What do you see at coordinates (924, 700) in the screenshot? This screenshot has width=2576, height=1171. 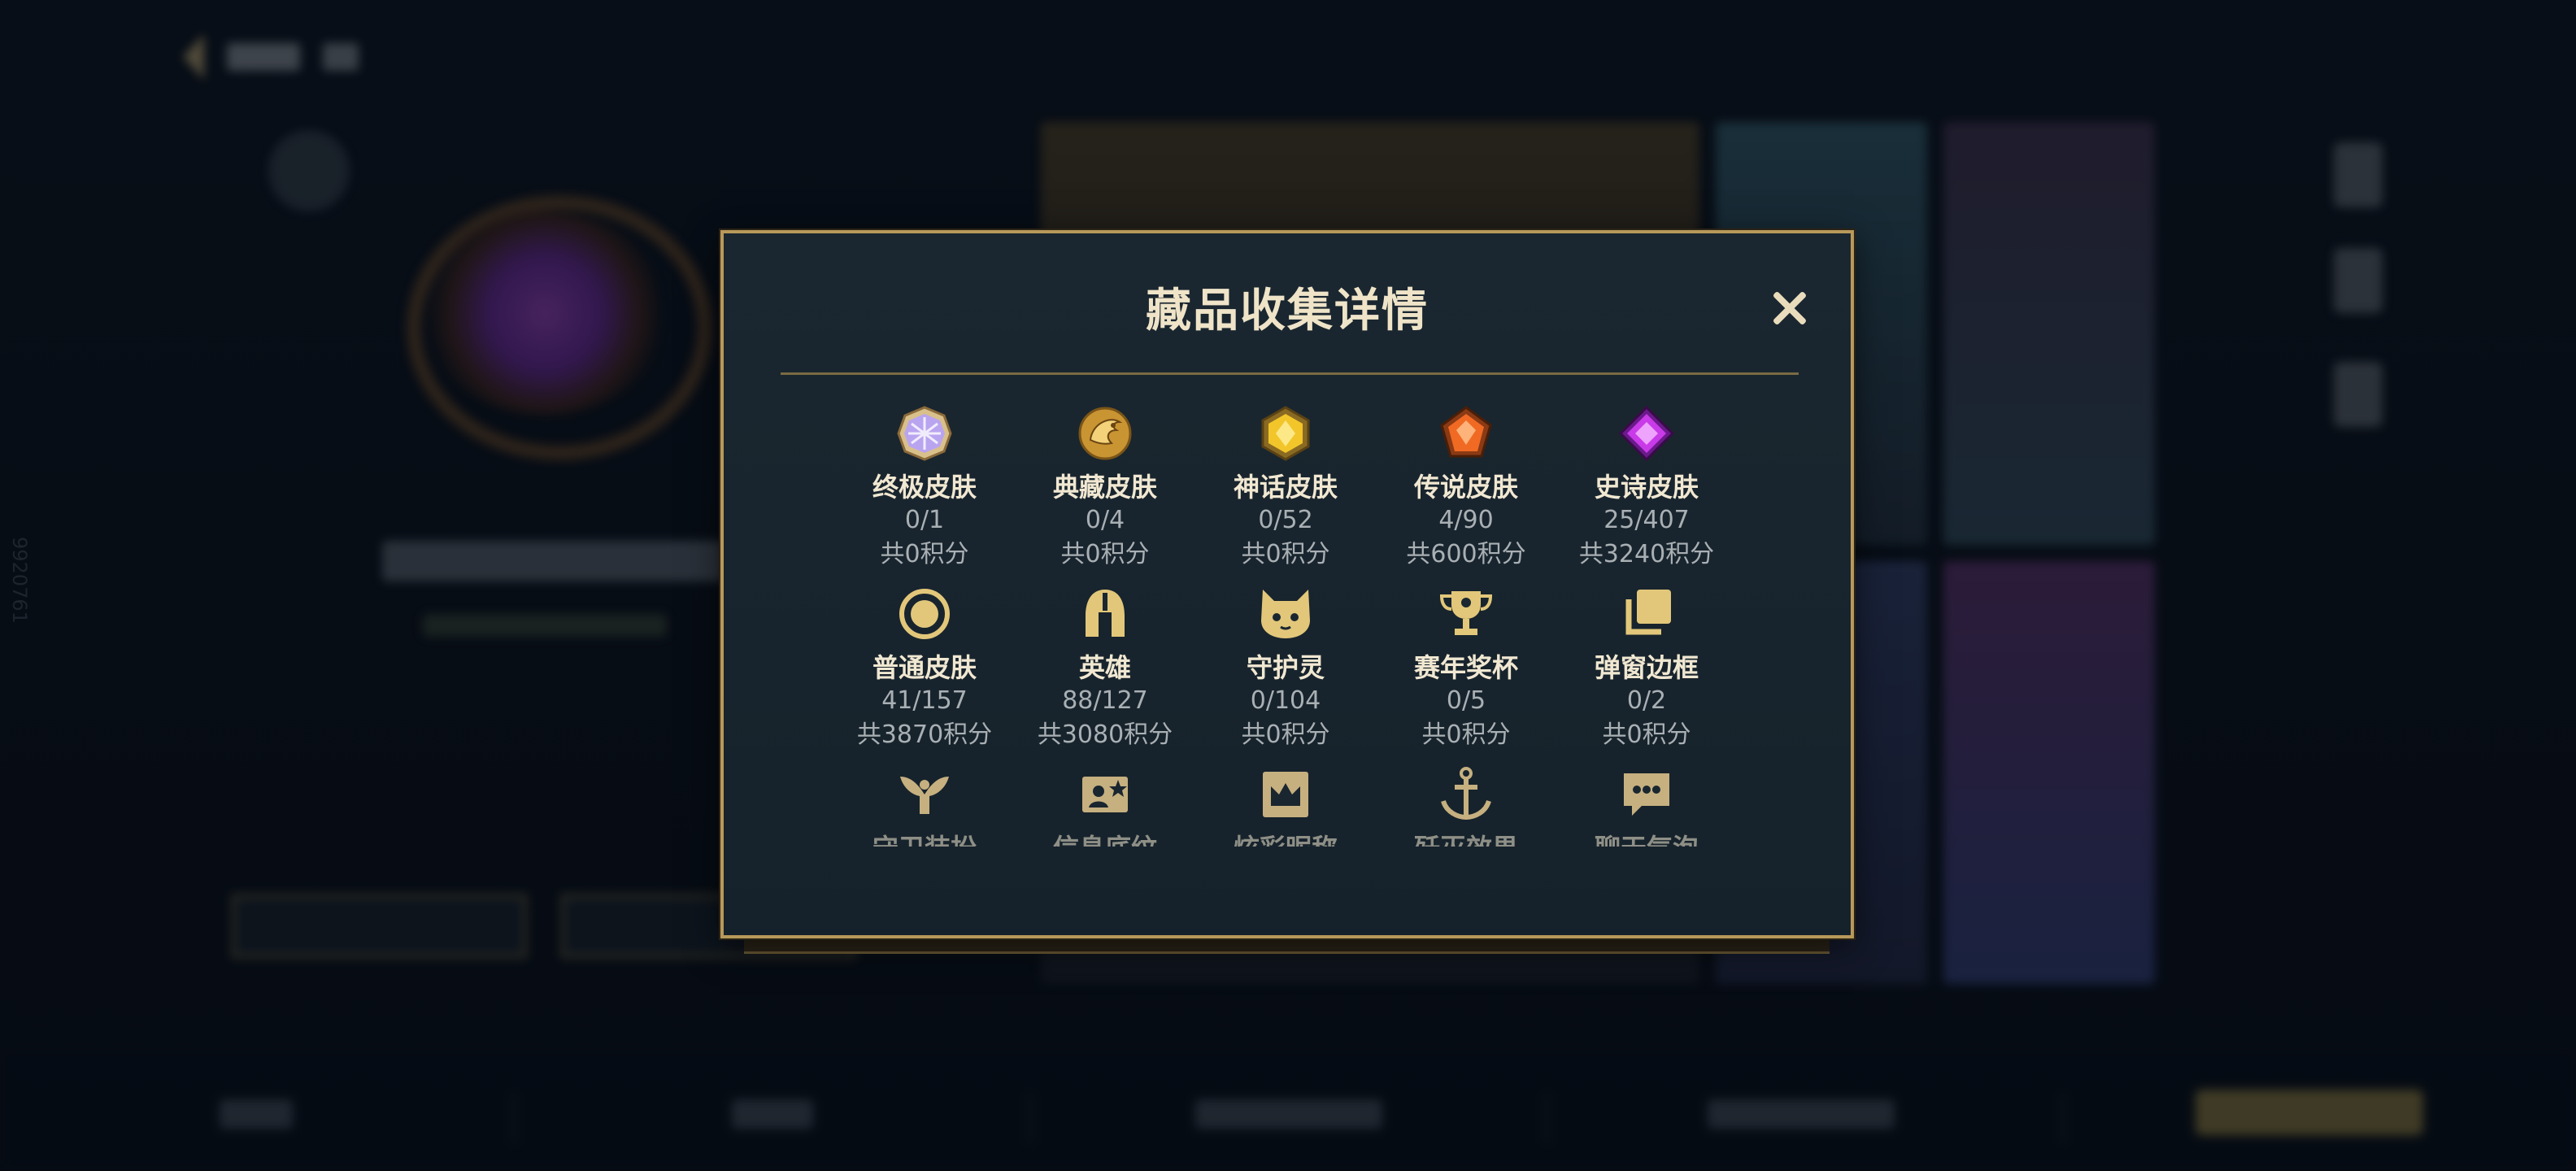 I see `category-count: 41/157` at bounding box center [924, 700].